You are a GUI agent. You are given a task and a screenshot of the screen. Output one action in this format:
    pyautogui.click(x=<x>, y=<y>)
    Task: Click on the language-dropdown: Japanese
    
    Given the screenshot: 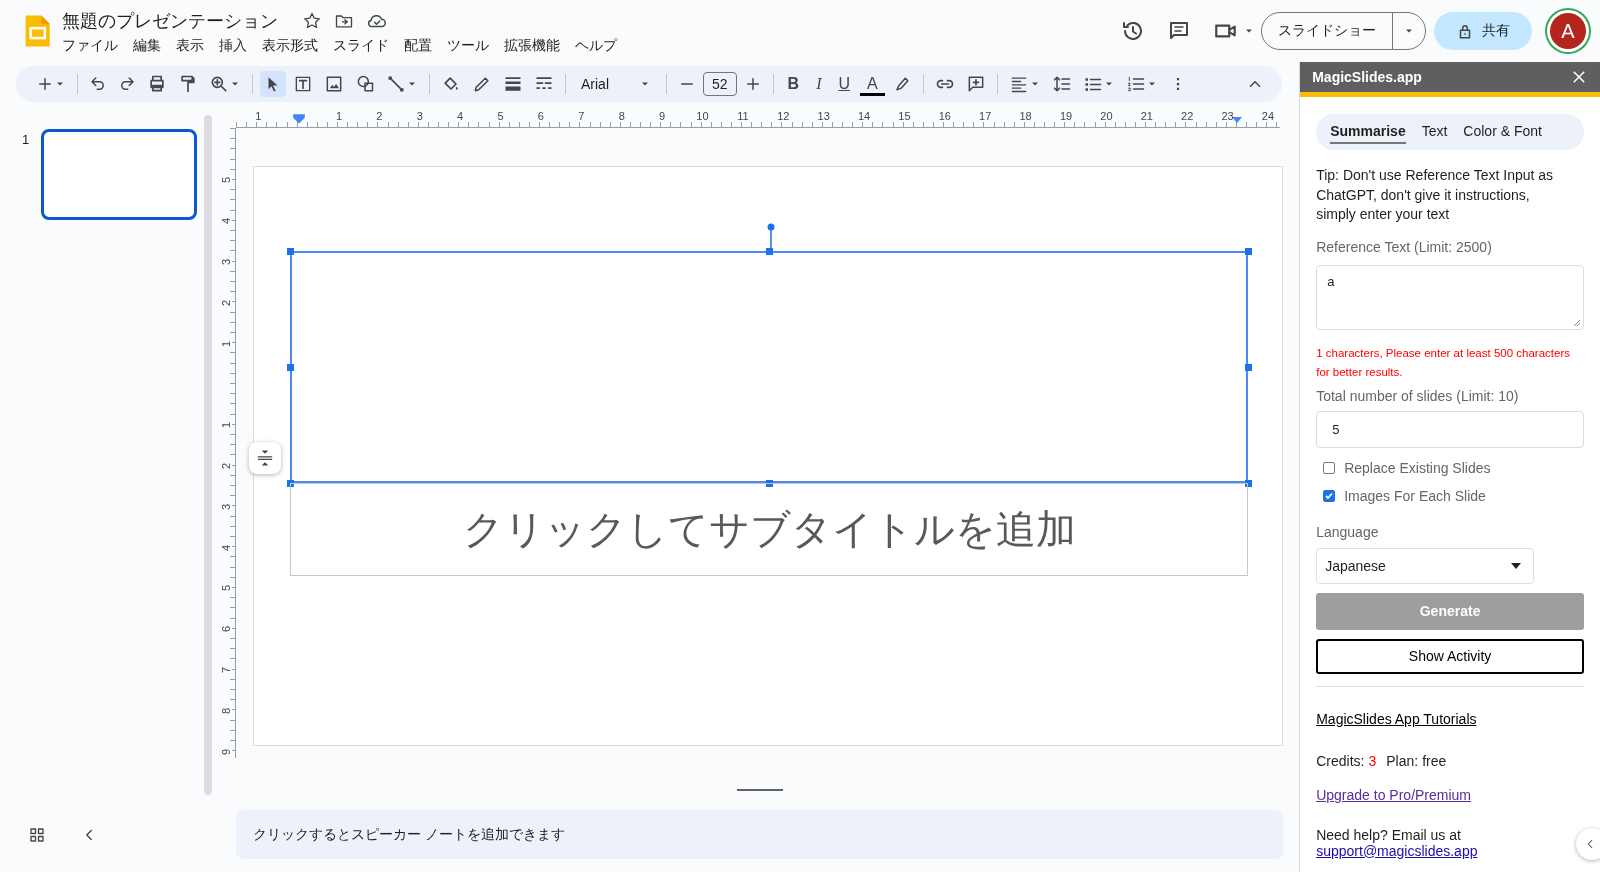 What is the action you would take?
    pyautogui.click(x=1425, y=565)
    